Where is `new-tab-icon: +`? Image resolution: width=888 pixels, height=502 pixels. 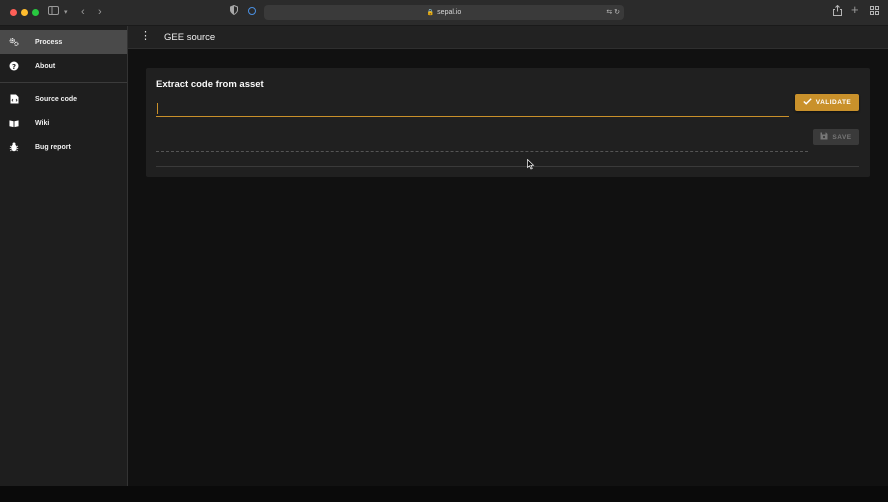
new-tab-icon: + is located at coordinates (855, 10).